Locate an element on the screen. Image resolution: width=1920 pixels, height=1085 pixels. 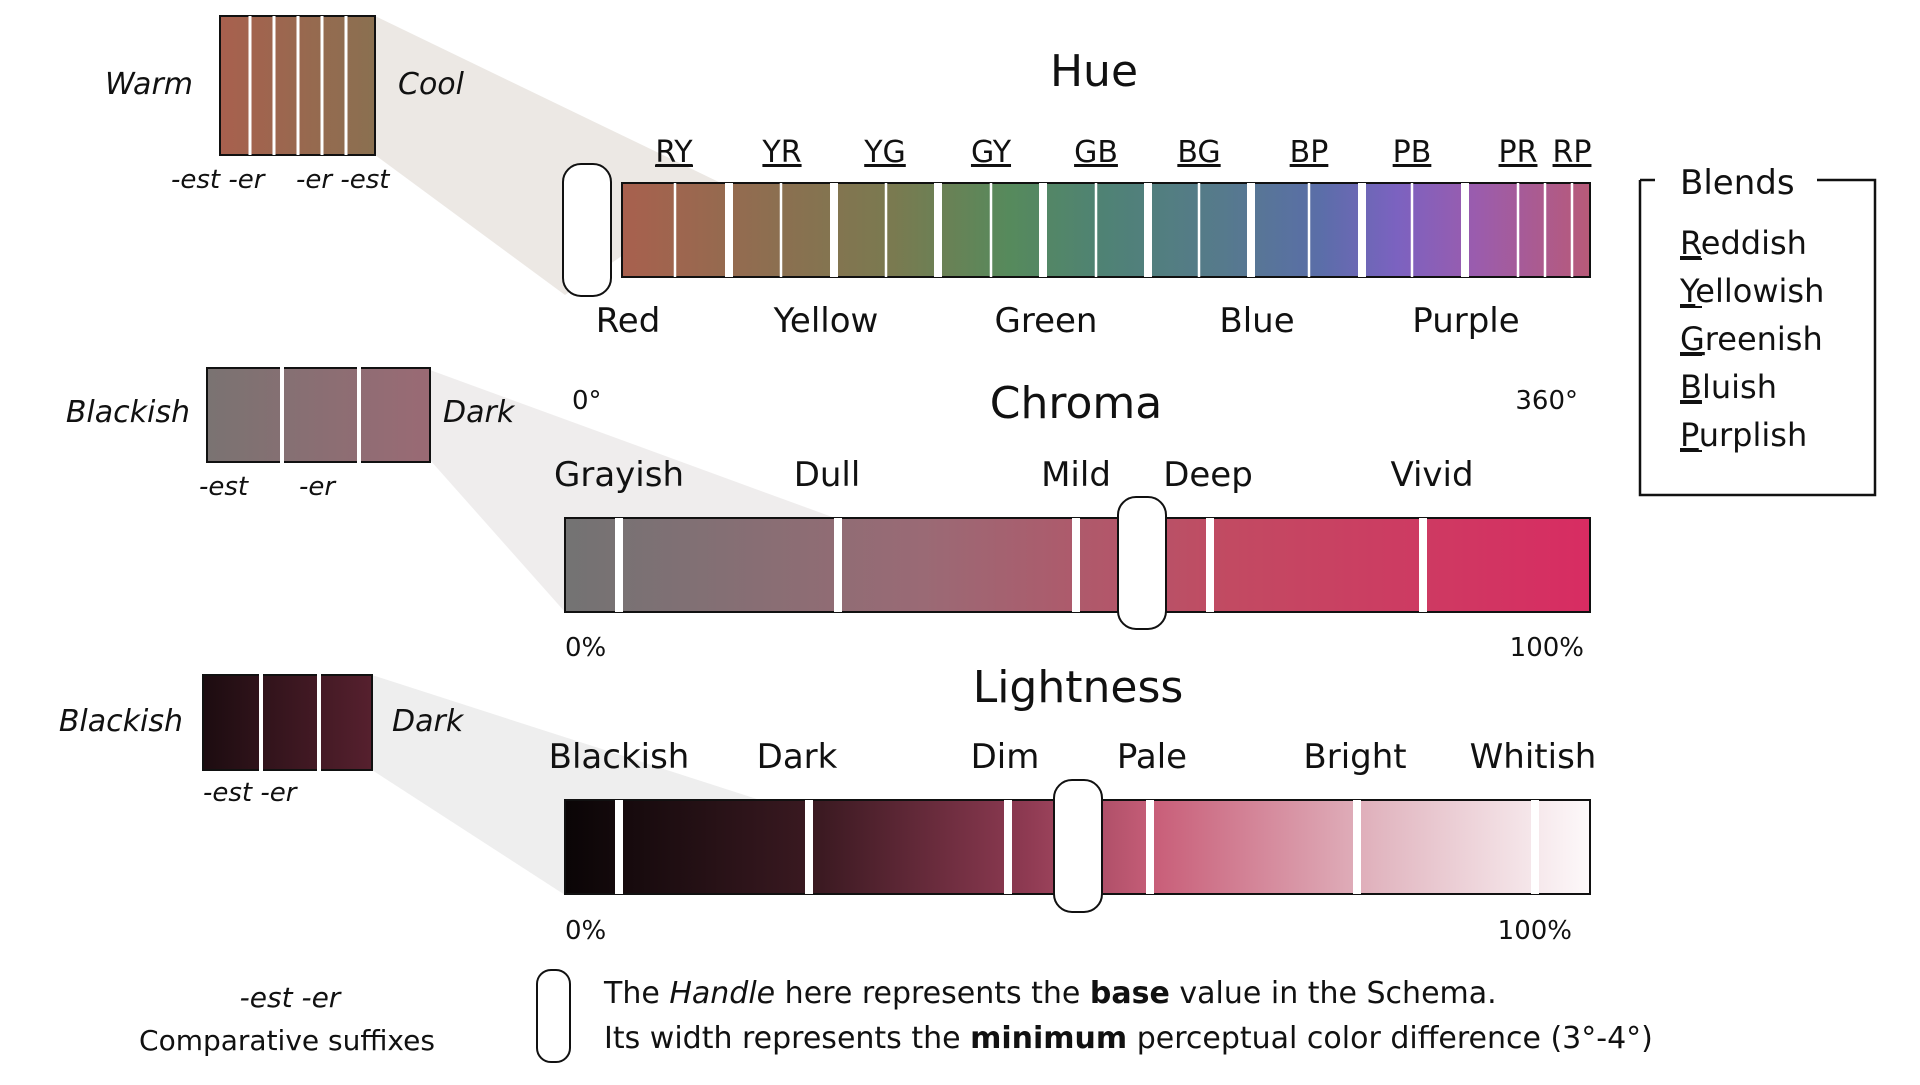
hue-name-purple: Purple is located at coordinates (1465, 321).